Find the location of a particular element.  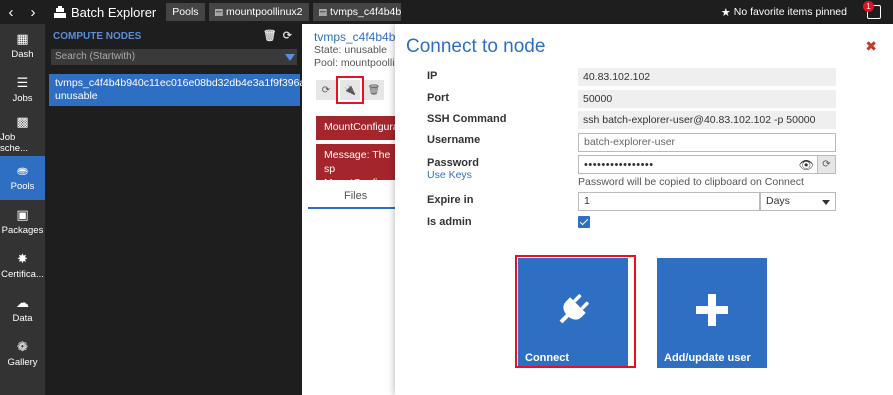

grid-icon: ▦ is located at coordinates (22, 38).